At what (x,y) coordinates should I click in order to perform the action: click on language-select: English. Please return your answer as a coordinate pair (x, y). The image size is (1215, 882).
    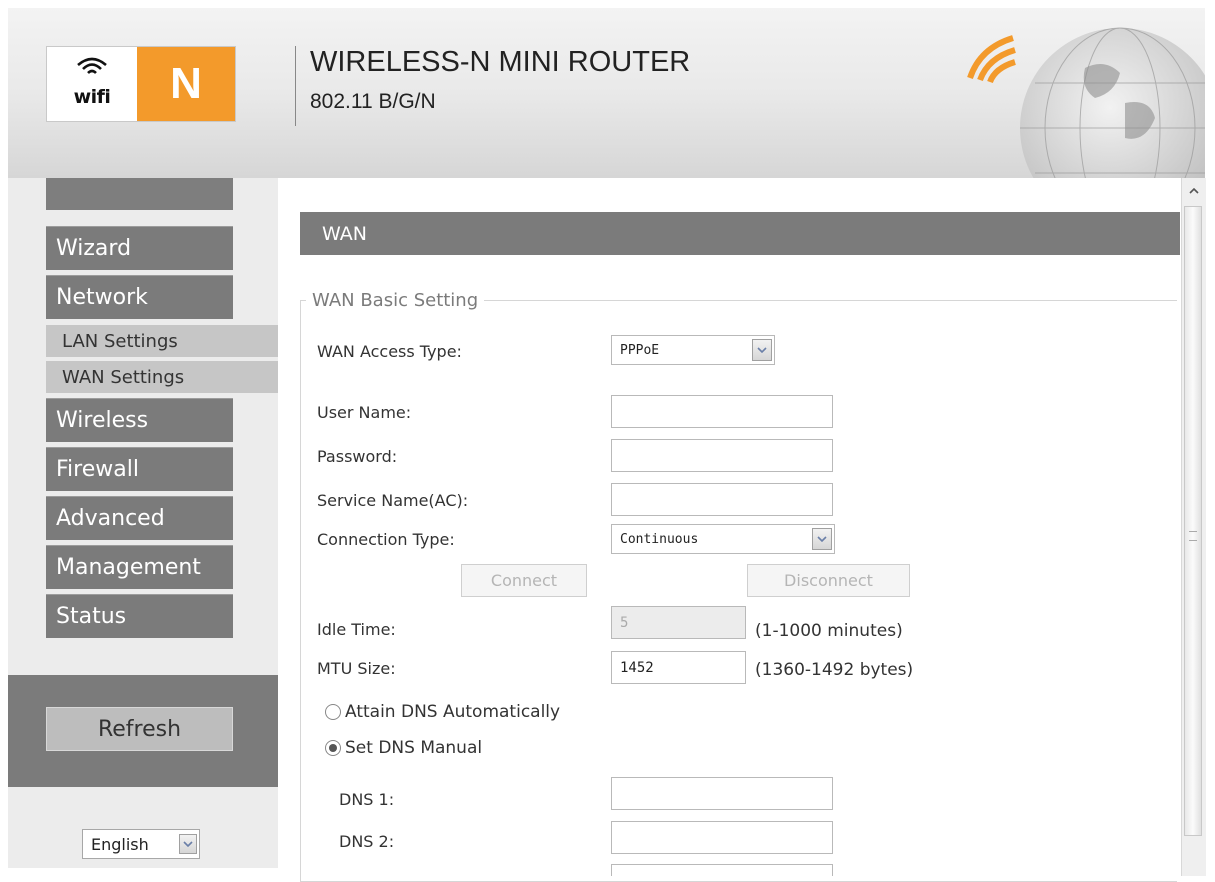
    Looking at the image, I should click on (141, 844).